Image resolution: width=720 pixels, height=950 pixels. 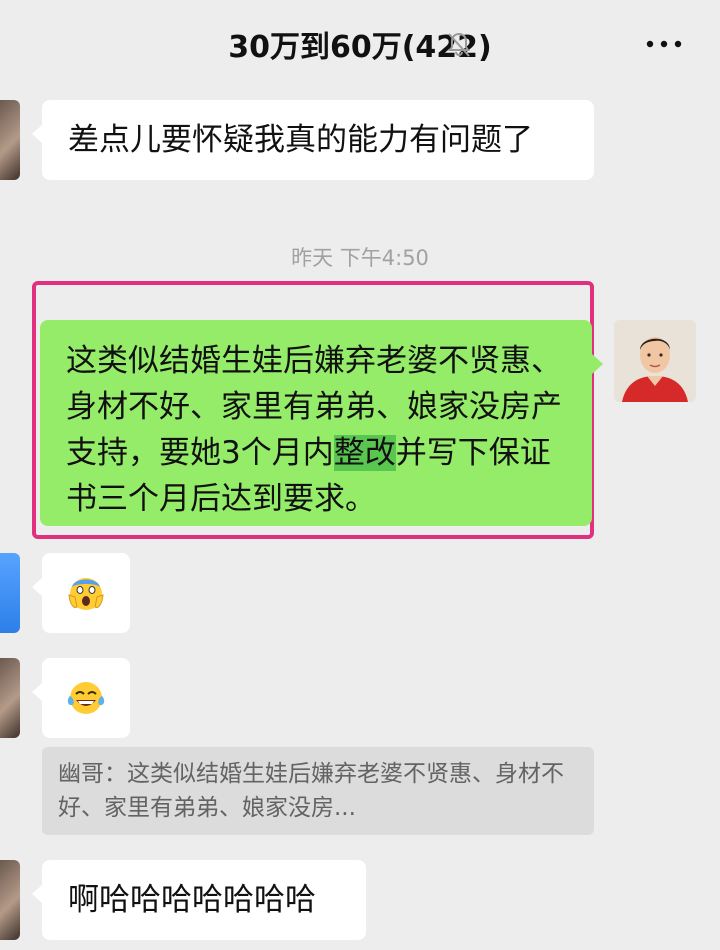 What do you see at coordinates (86, 698) in the screenshot?
I see `tears-of-joy-emoji` at bounding box center [86, 698].